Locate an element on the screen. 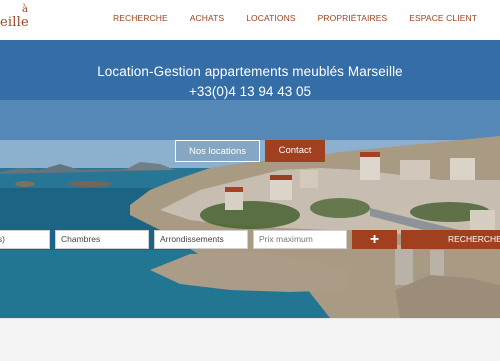 The width and height of the screenshot is (500, 361). logo-line-1: à is located at coordinates (25, 9).